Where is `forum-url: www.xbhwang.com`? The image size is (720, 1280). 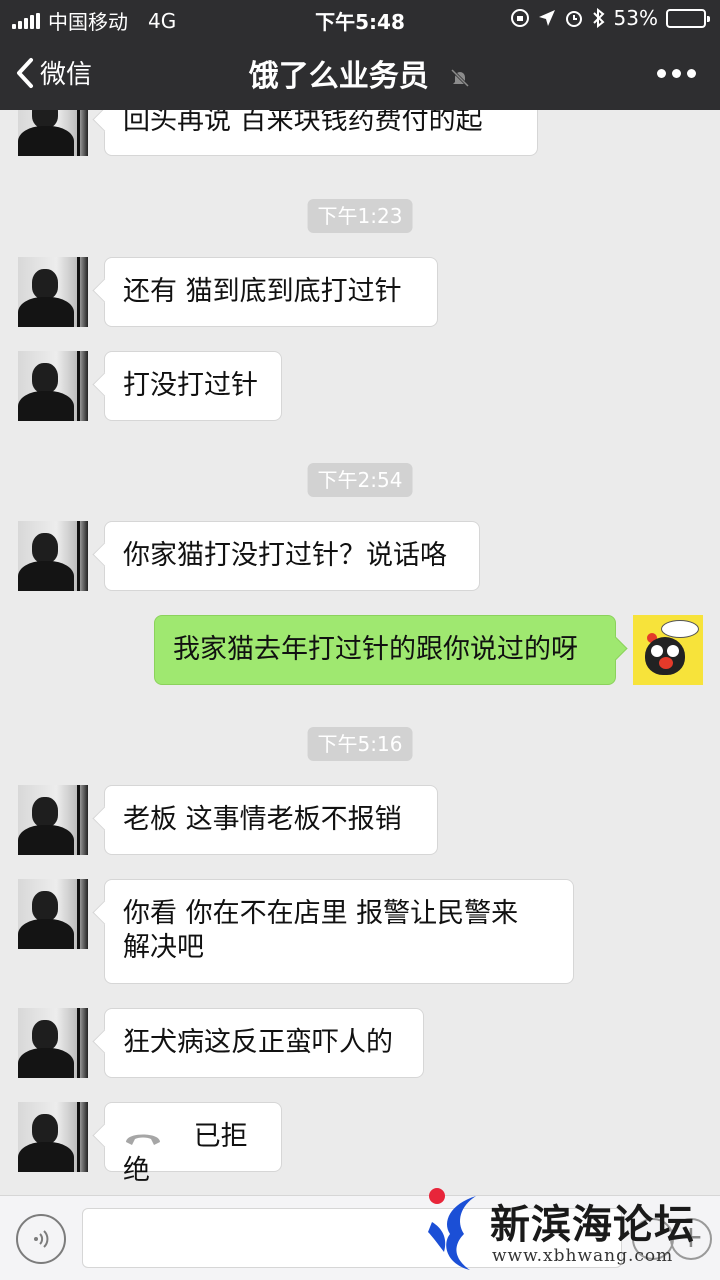
forum-url: www.xbhwang.com is located at coordinates (583, 1256).